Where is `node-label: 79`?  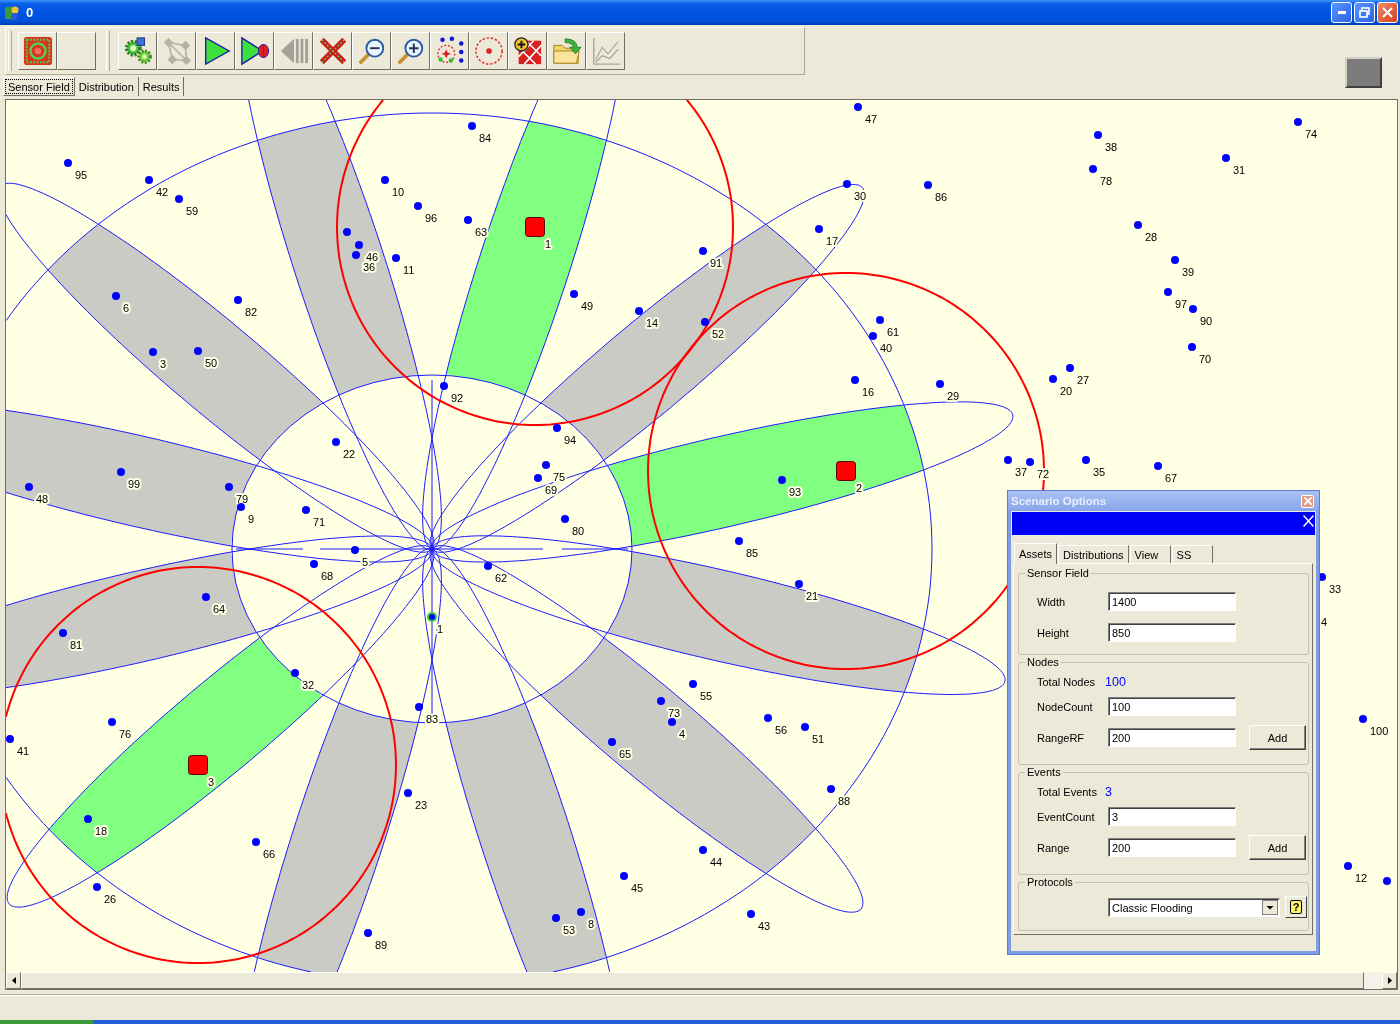 node-label: 79 is located at coordinates (242, 499).